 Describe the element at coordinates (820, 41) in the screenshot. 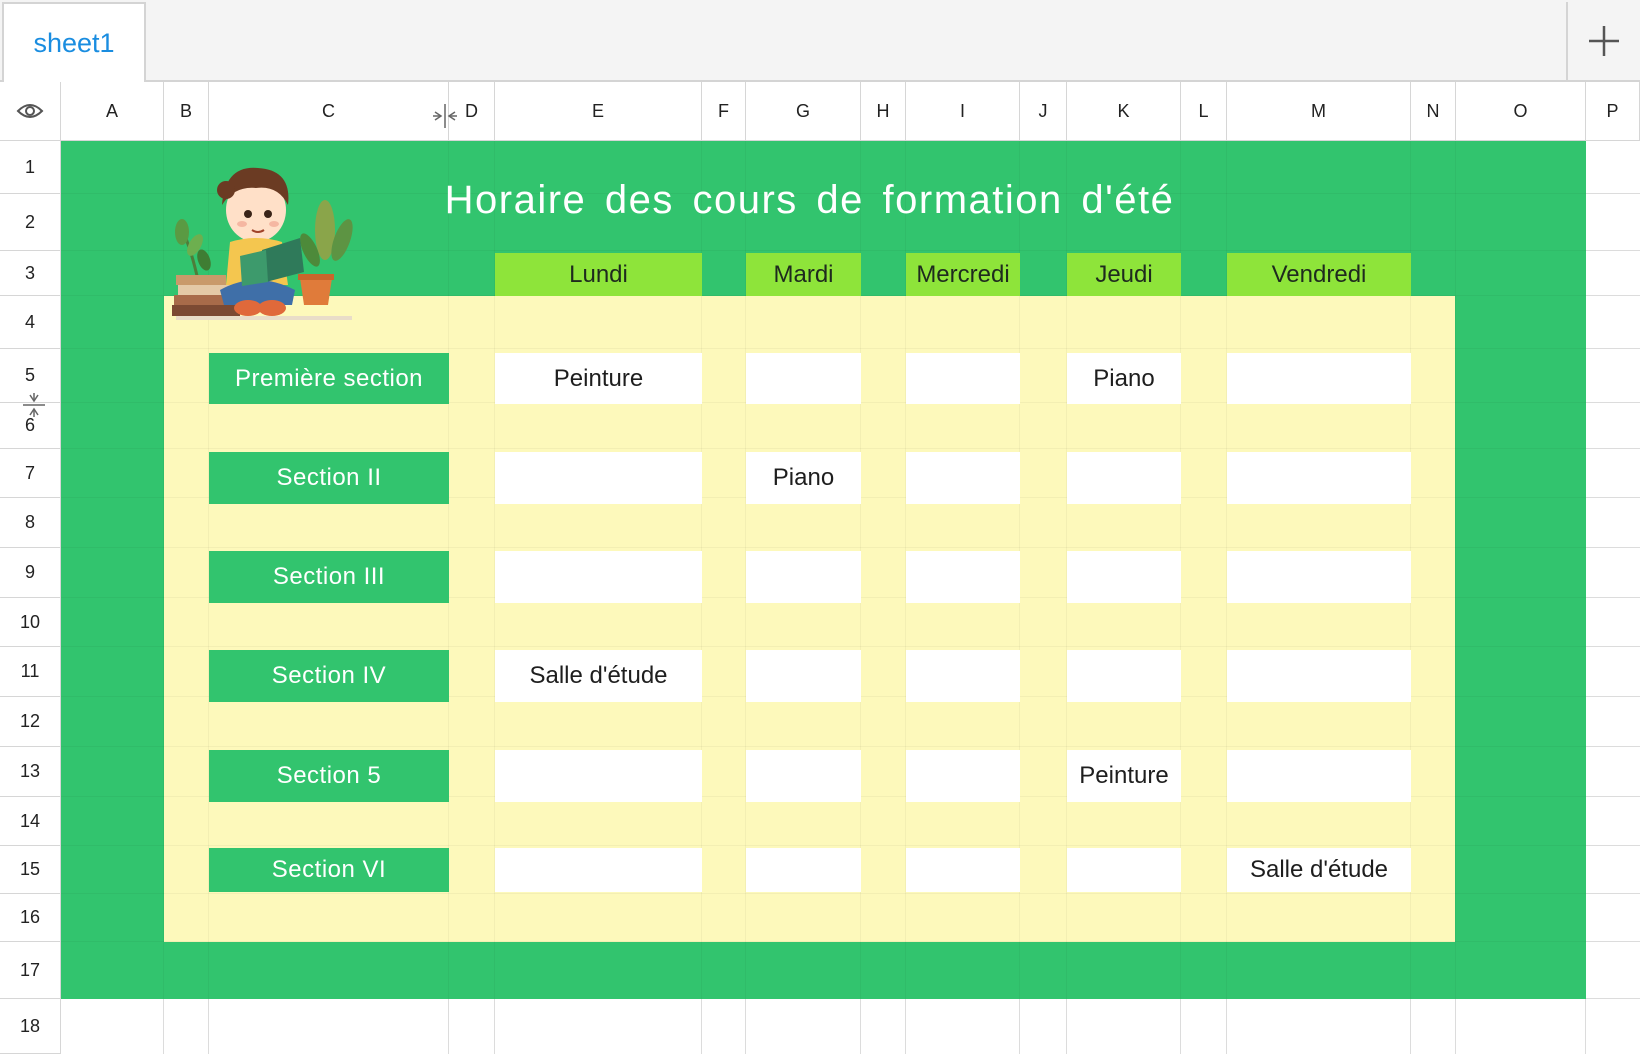

I see `sheet-tab-bar` at that location.